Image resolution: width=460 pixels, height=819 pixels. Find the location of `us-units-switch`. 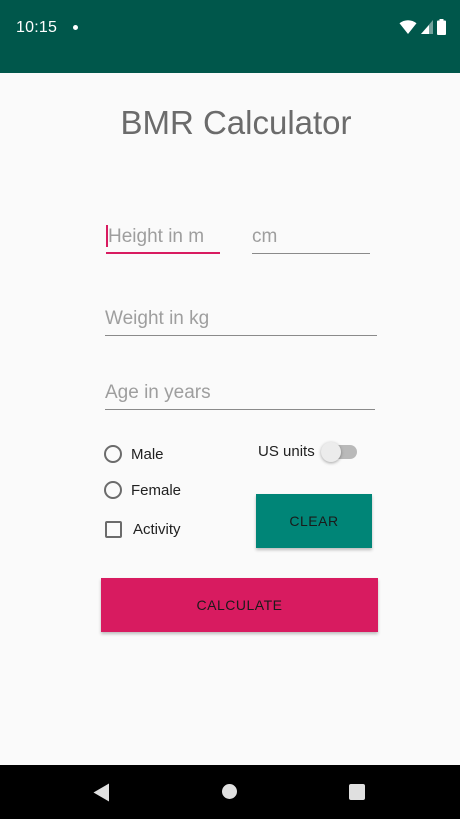

us-units-switch is located at coordinates (338, 451).